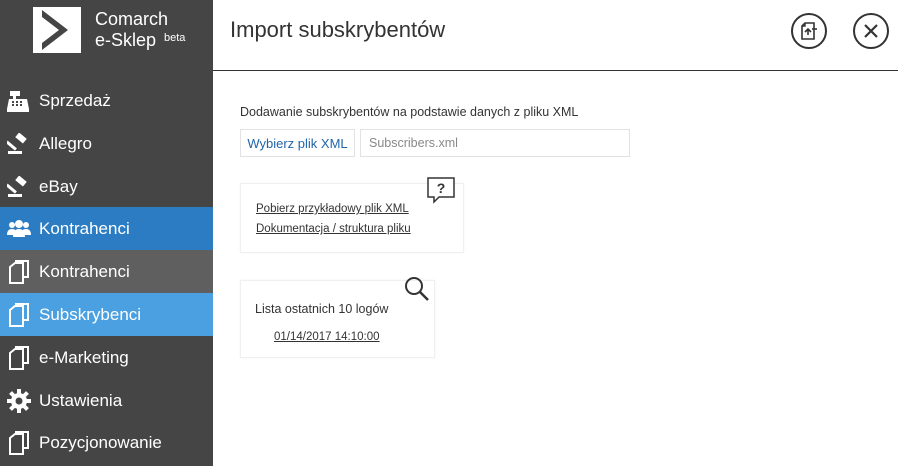  What do you see at coordinates (333, 229) in the screenshot?
I see `file-documentation-link: Dokumentacja / struktura pliku` at bounding box center [333, 229].